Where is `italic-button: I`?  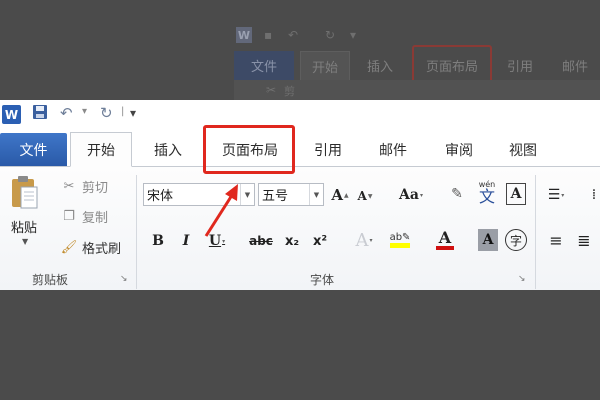
italic-button: I is located at coordinates (186, 241).